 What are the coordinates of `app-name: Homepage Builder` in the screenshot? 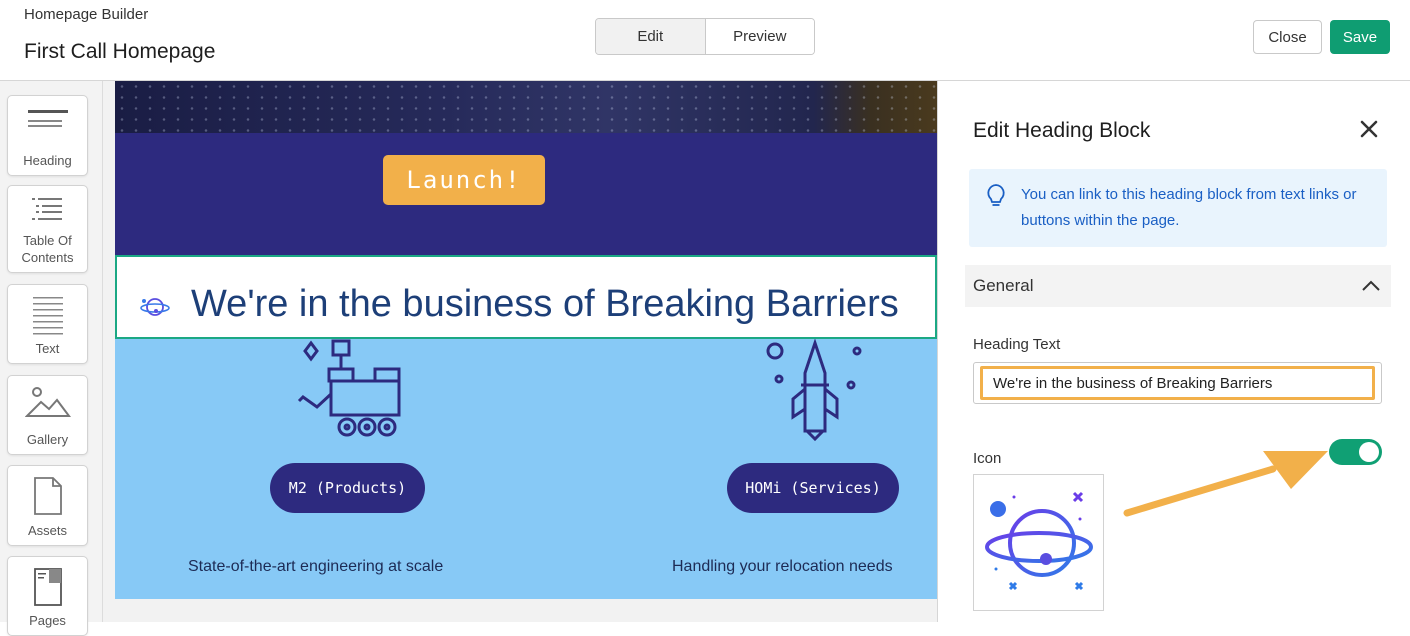 It's located at (86, 14).